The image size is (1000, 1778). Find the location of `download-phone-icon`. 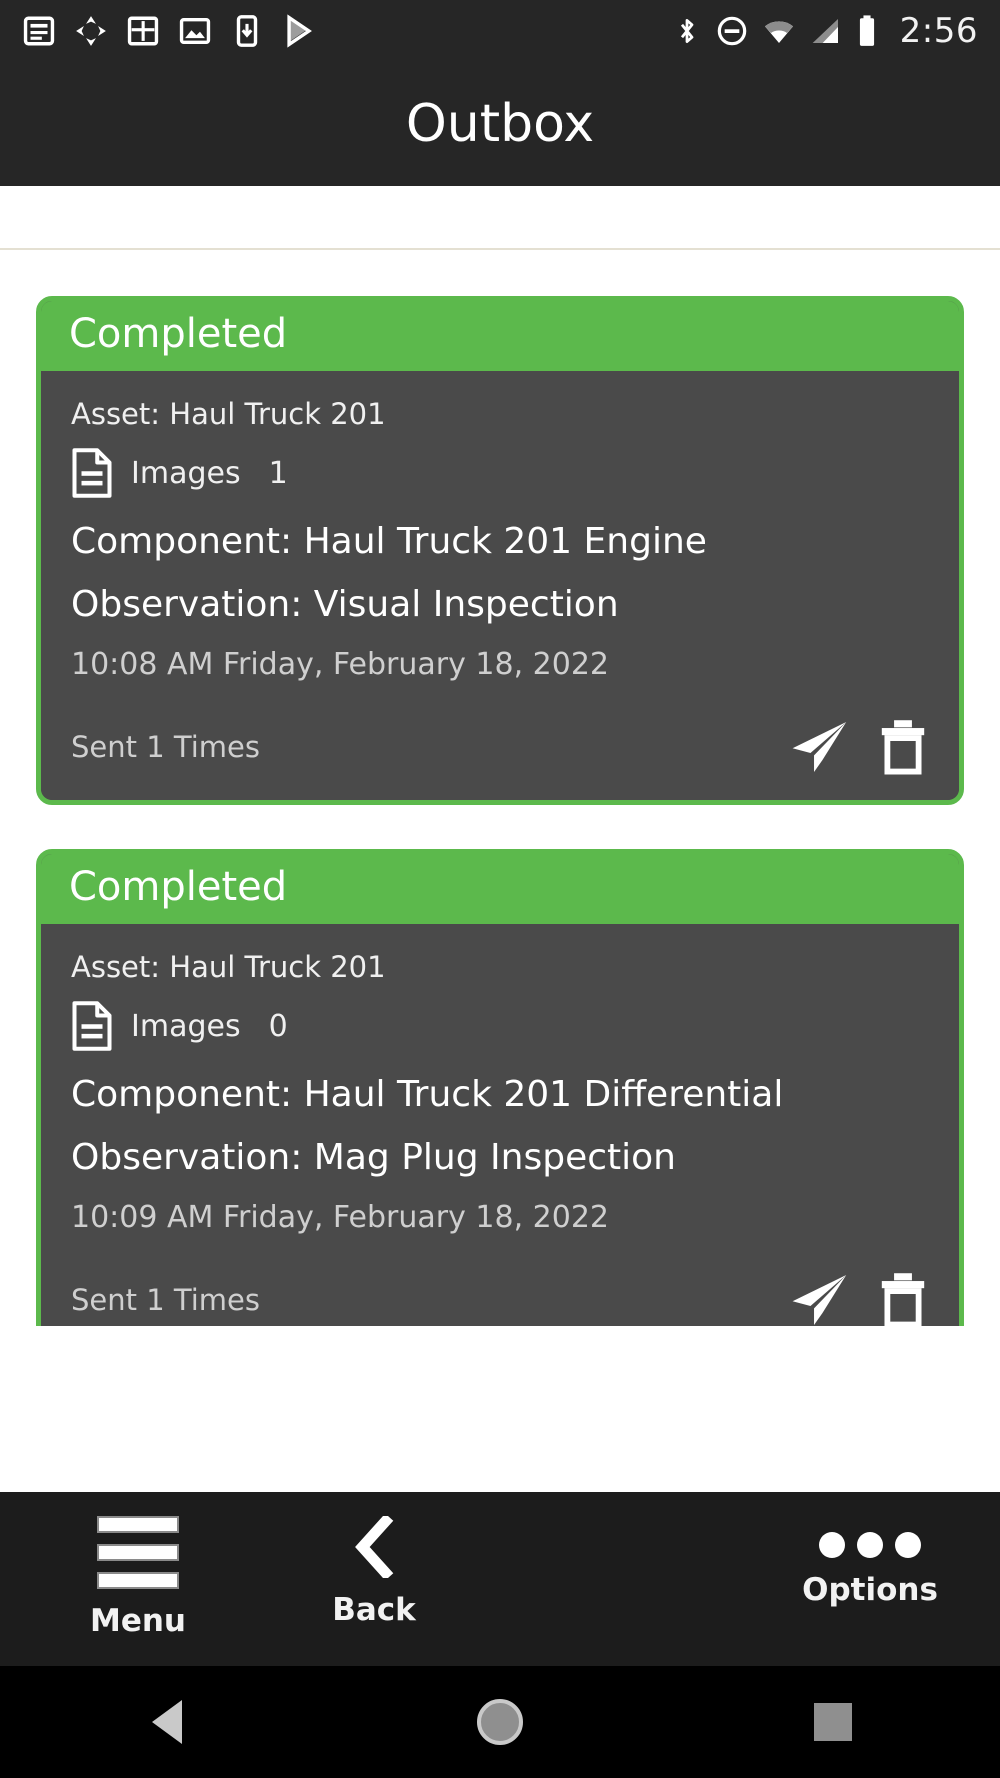

download-phone-icon is located at coordinates (247, 31).